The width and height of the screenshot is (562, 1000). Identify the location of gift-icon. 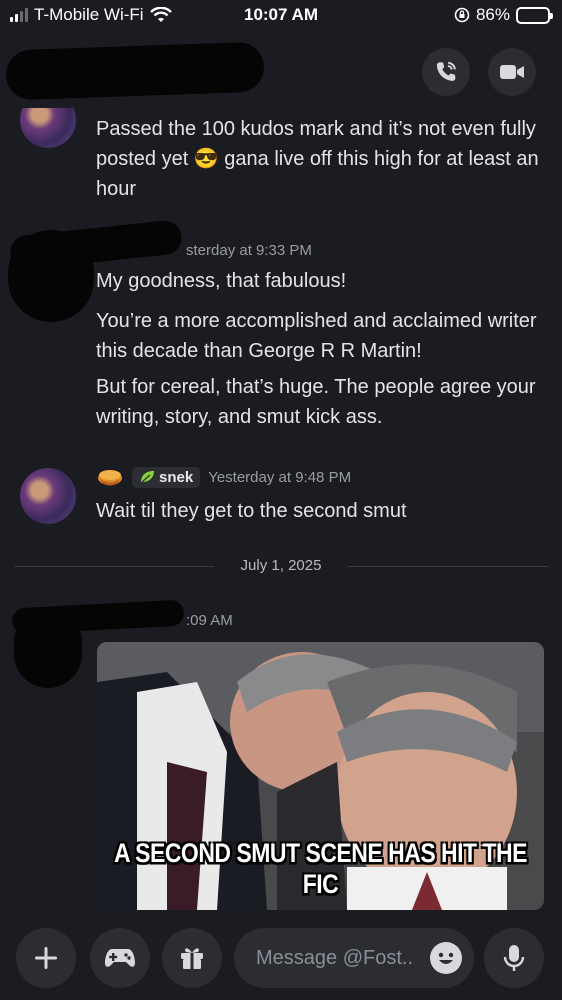
(192, 958).